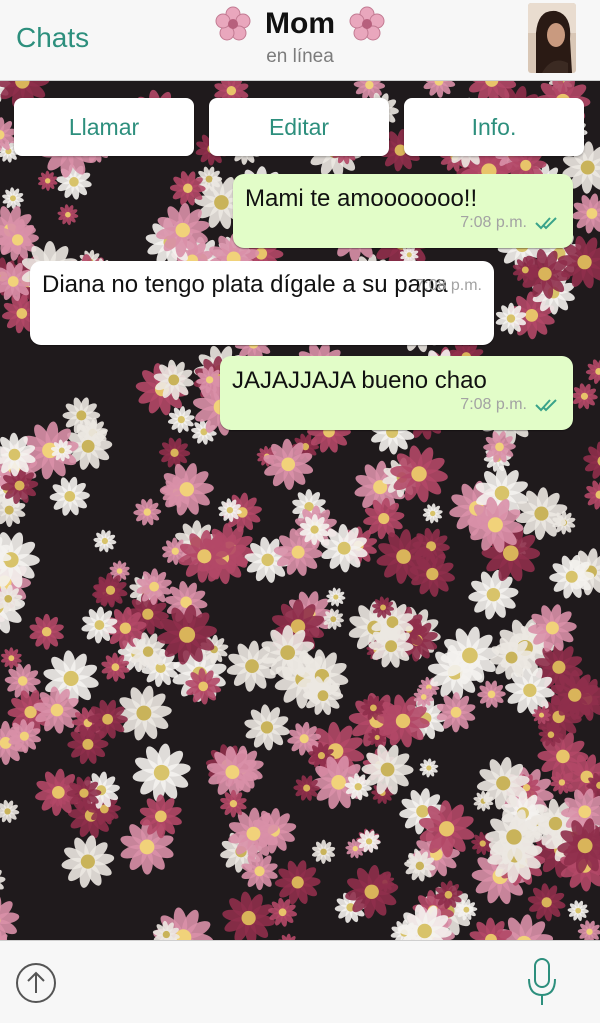 This screenshot has height=1023, width=600. What do you see at coordinates (300, 23) in the screenshot?
I see `contact-name: Mom` at bounding box center [300, 23].